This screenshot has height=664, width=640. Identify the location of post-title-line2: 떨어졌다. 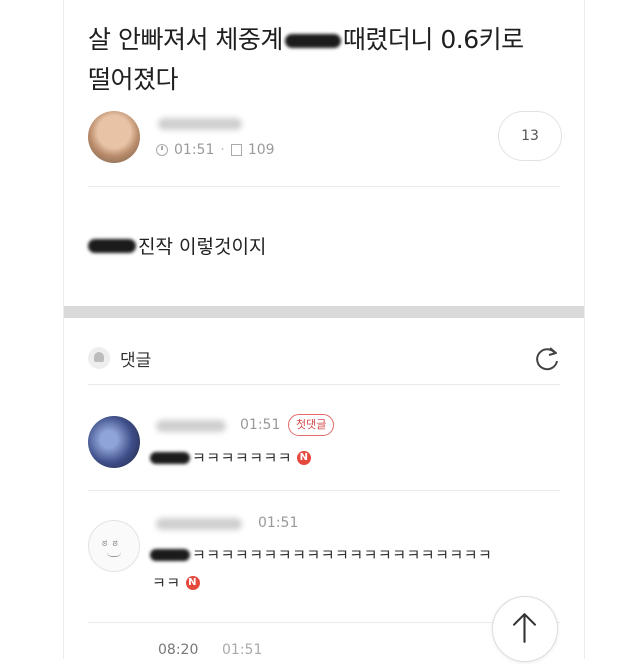
(133, 79).